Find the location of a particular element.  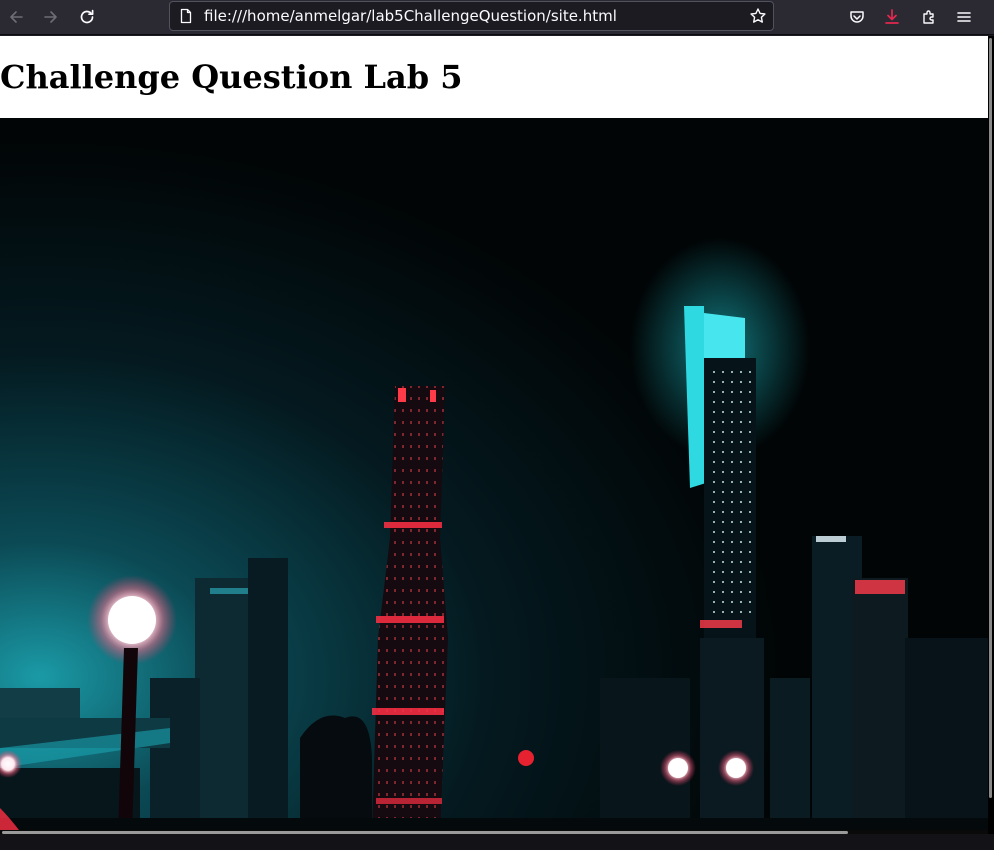

vertical-scrollbar is located at coordinates (991, 435).